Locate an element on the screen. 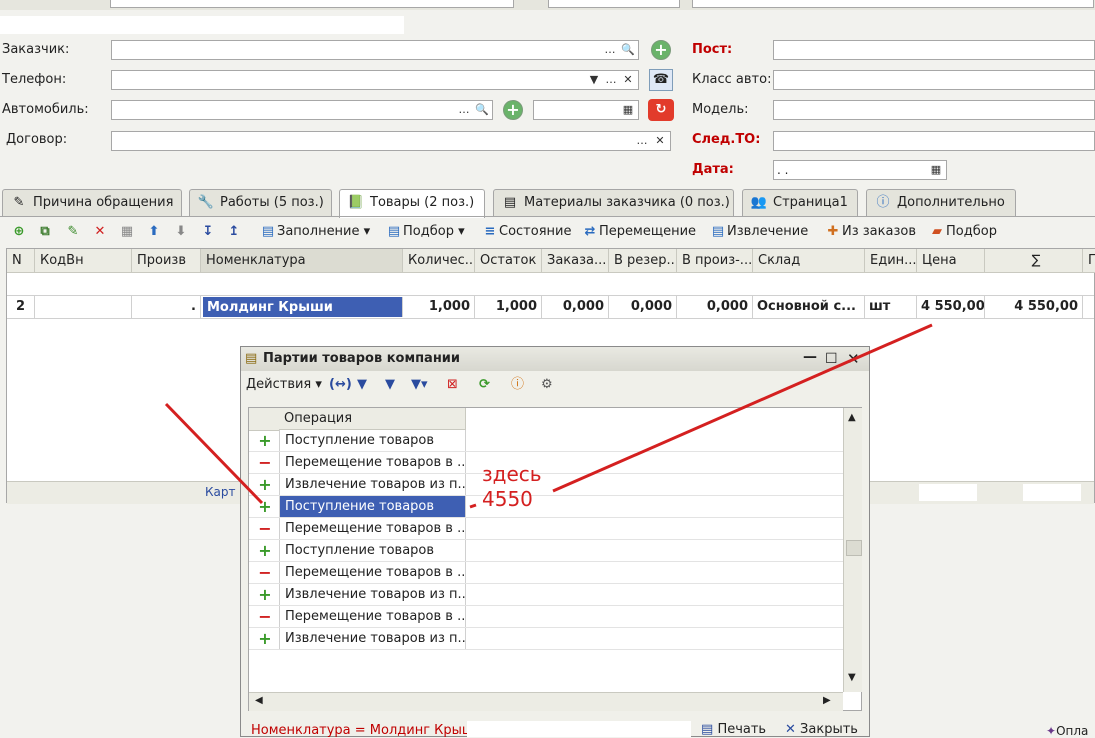 The height and width of the screenshot is (738, 1095). annotation-arrow-right is located at coordinates (742, 408).